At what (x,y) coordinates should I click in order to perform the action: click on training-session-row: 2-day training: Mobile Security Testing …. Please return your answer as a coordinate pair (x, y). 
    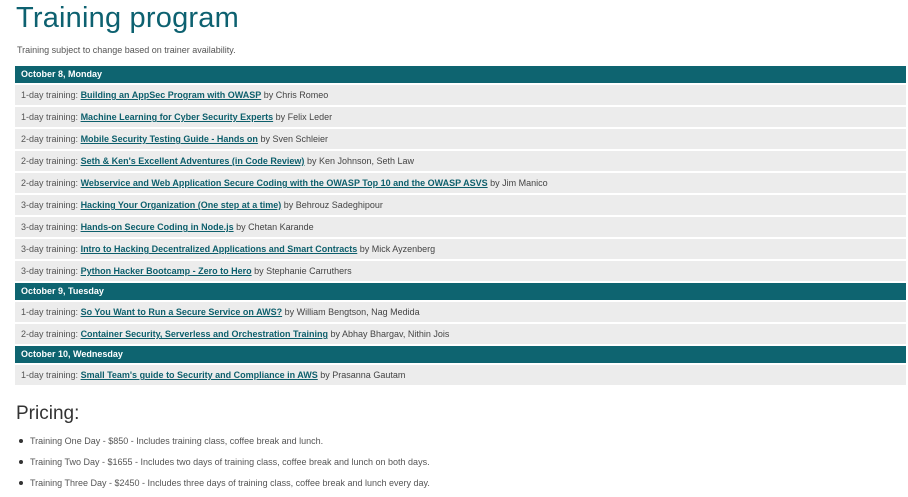
    Looking at the image, I should click on (460, 139).